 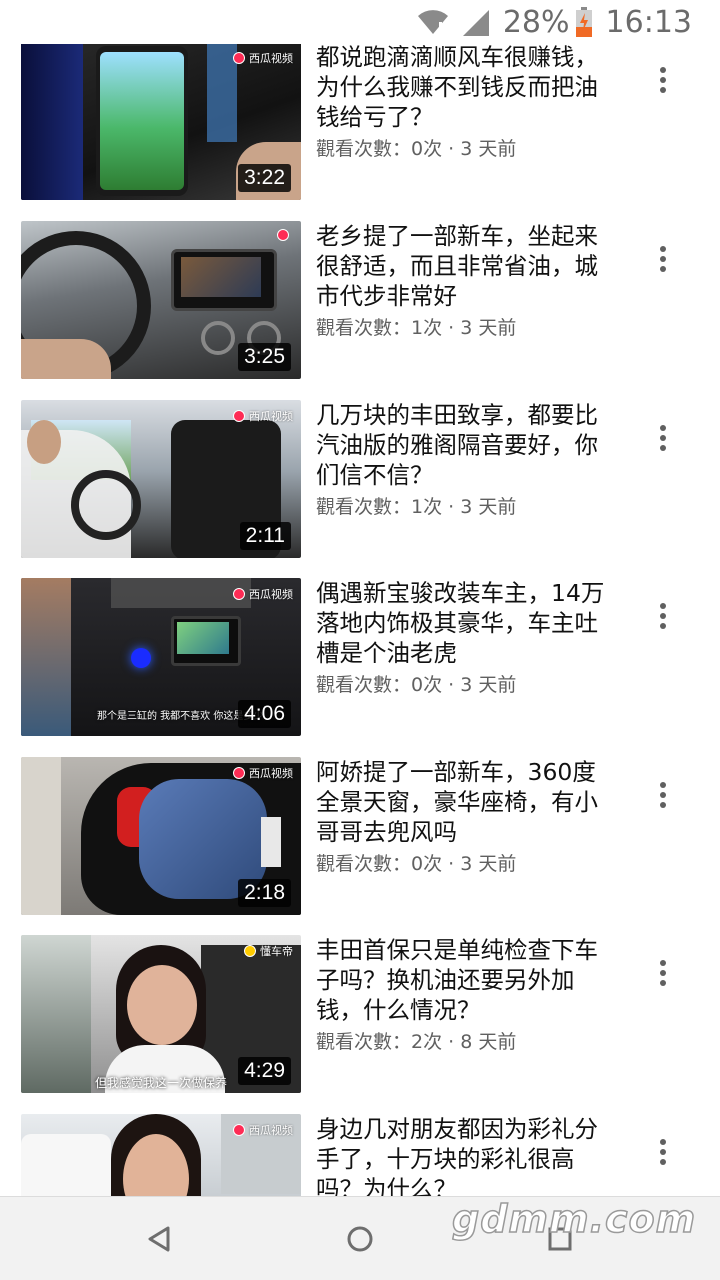 I want to click on source-watermark, so click(x=285, y=235).